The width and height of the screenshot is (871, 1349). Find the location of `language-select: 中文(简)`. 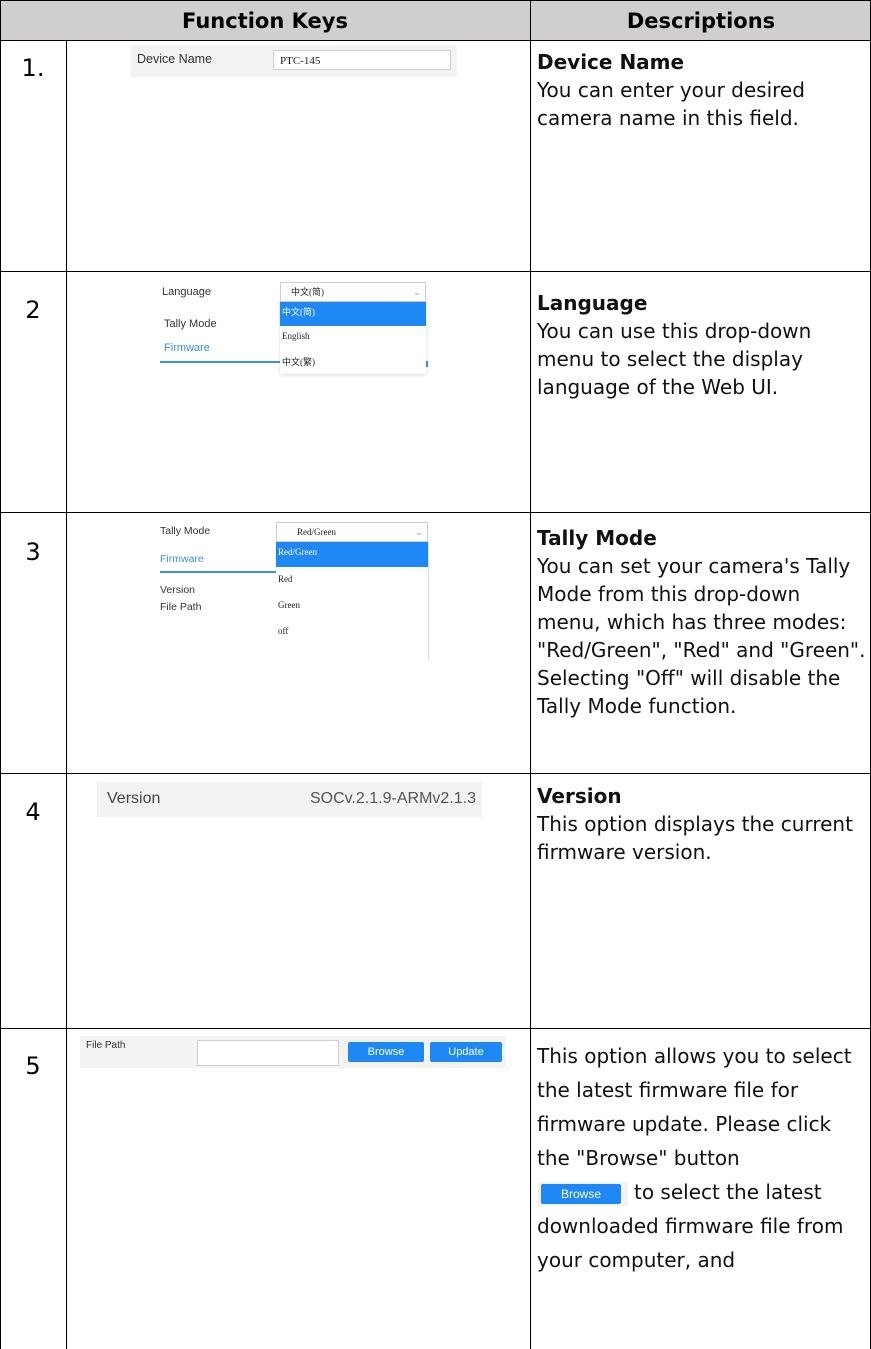

language-select: 中文(简) is located at coordinates (353, 292).